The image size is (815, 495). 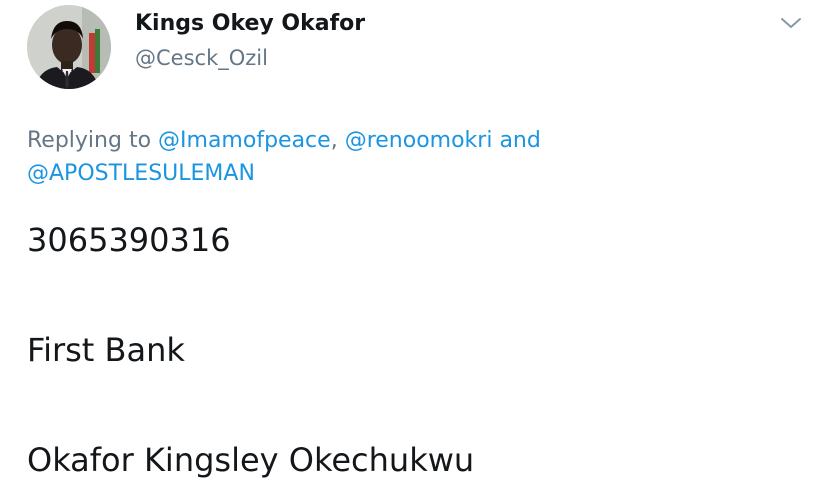 I want to click on mention-link: @APOSTLESULEMAN, so click(x=141, y=173).